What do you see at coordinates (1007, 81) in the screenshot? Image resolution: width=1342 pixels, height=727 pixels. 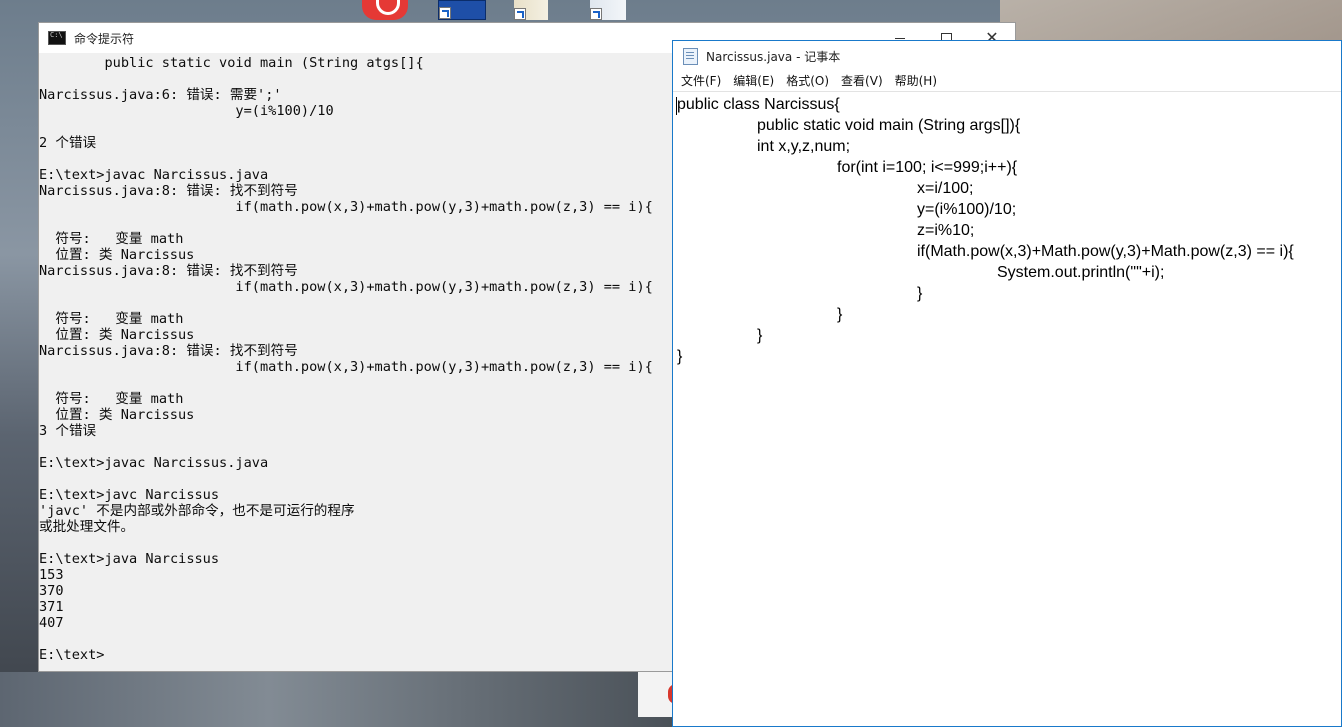 I see `notepad-menu-bar: 文件(F) 编辑(E) 格式(O) 查看(V) 帮助(H)` at bounding box center [1007, 81].